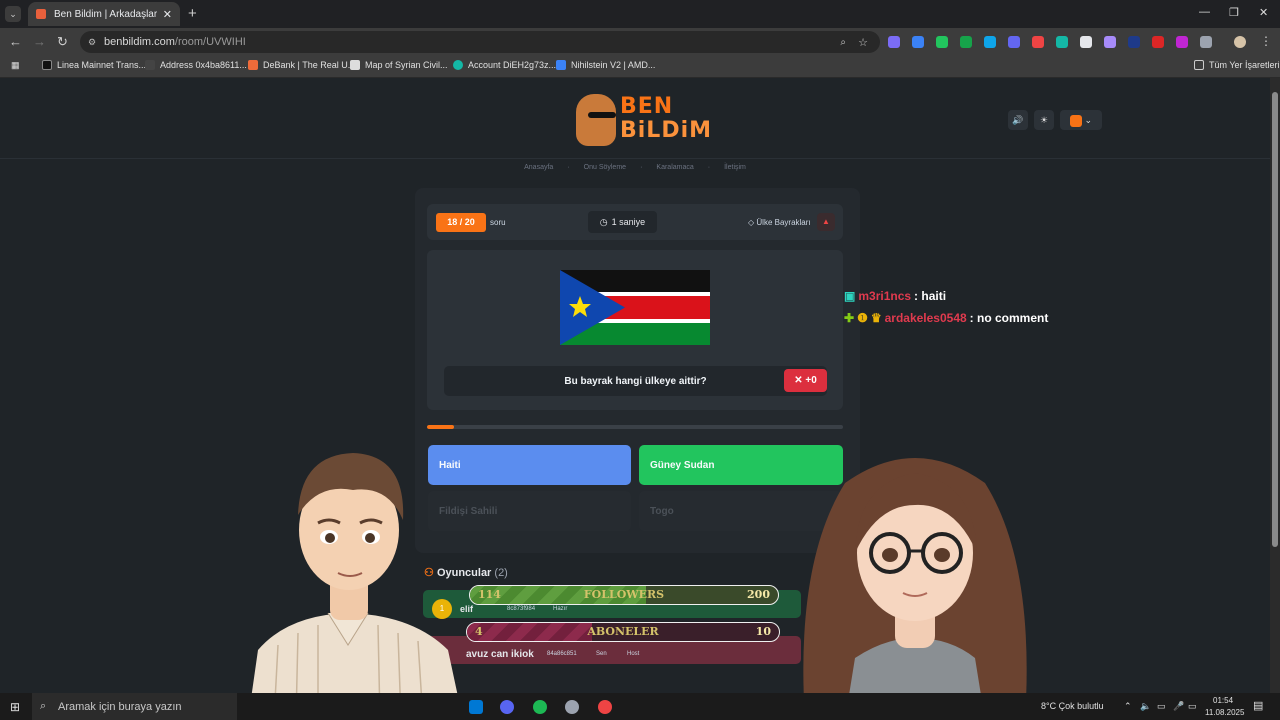 The image size is (1280, 720). Describe the element at coordinates (603, 221) in the screenshot. I see `clock-icon: ◷` at that location.